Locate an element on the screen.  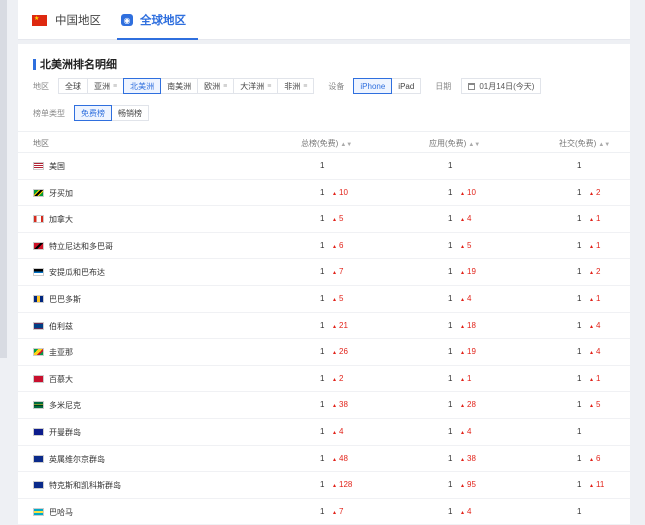
header-total-free: 总榜(免费) ▲▼ is located at coordinates (326, 143).